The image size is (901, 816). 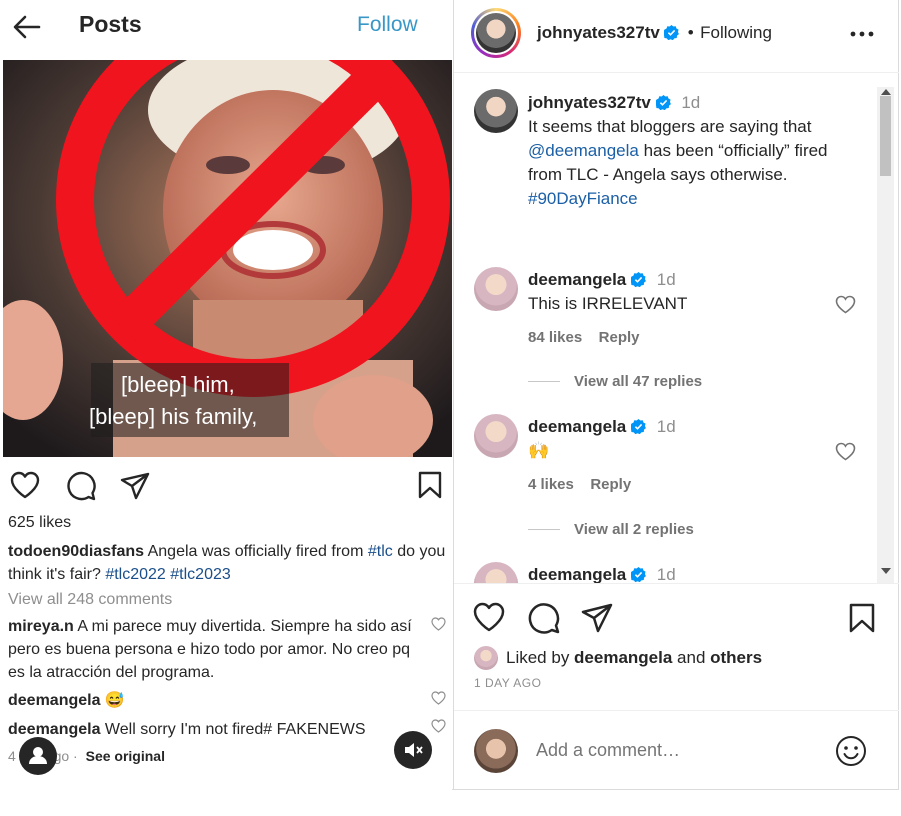 What do you see at coordinates (125, 756) in the screenshot?
I see `see-original-link: See original` at bounding box center [125, 756].